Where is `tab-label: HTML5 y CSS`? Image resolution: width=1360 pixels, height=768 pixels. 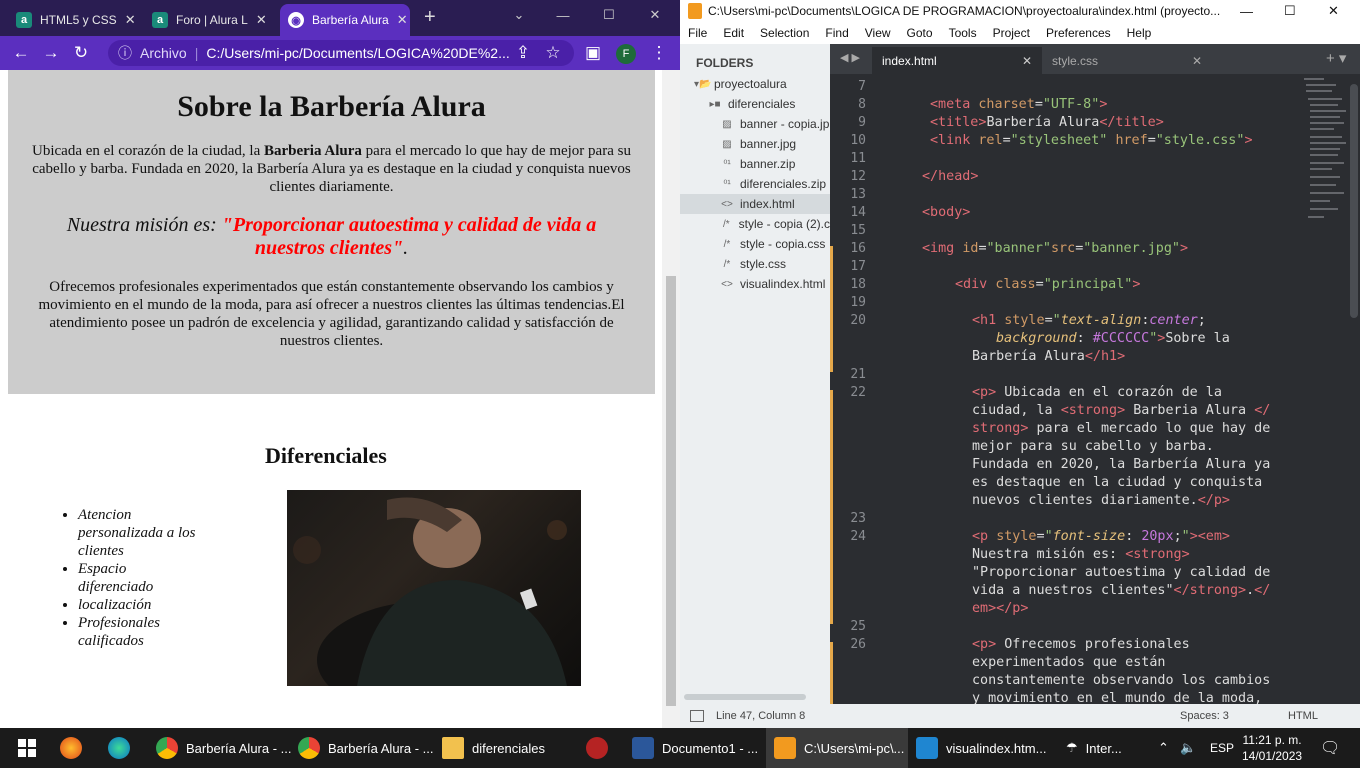 tab-label: HTML5 y CSS is located at coordinates (78, 20).